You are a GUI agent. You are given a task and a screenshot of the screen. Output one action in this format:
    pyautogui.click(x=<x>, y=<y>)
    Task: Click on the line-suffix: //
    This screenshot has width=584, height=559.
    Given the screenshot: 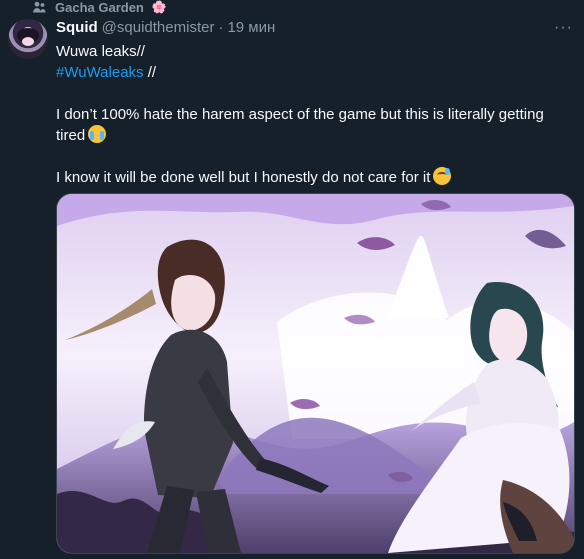 What is the action you would take?
    pyautogui.click(x=150, y=72)
    